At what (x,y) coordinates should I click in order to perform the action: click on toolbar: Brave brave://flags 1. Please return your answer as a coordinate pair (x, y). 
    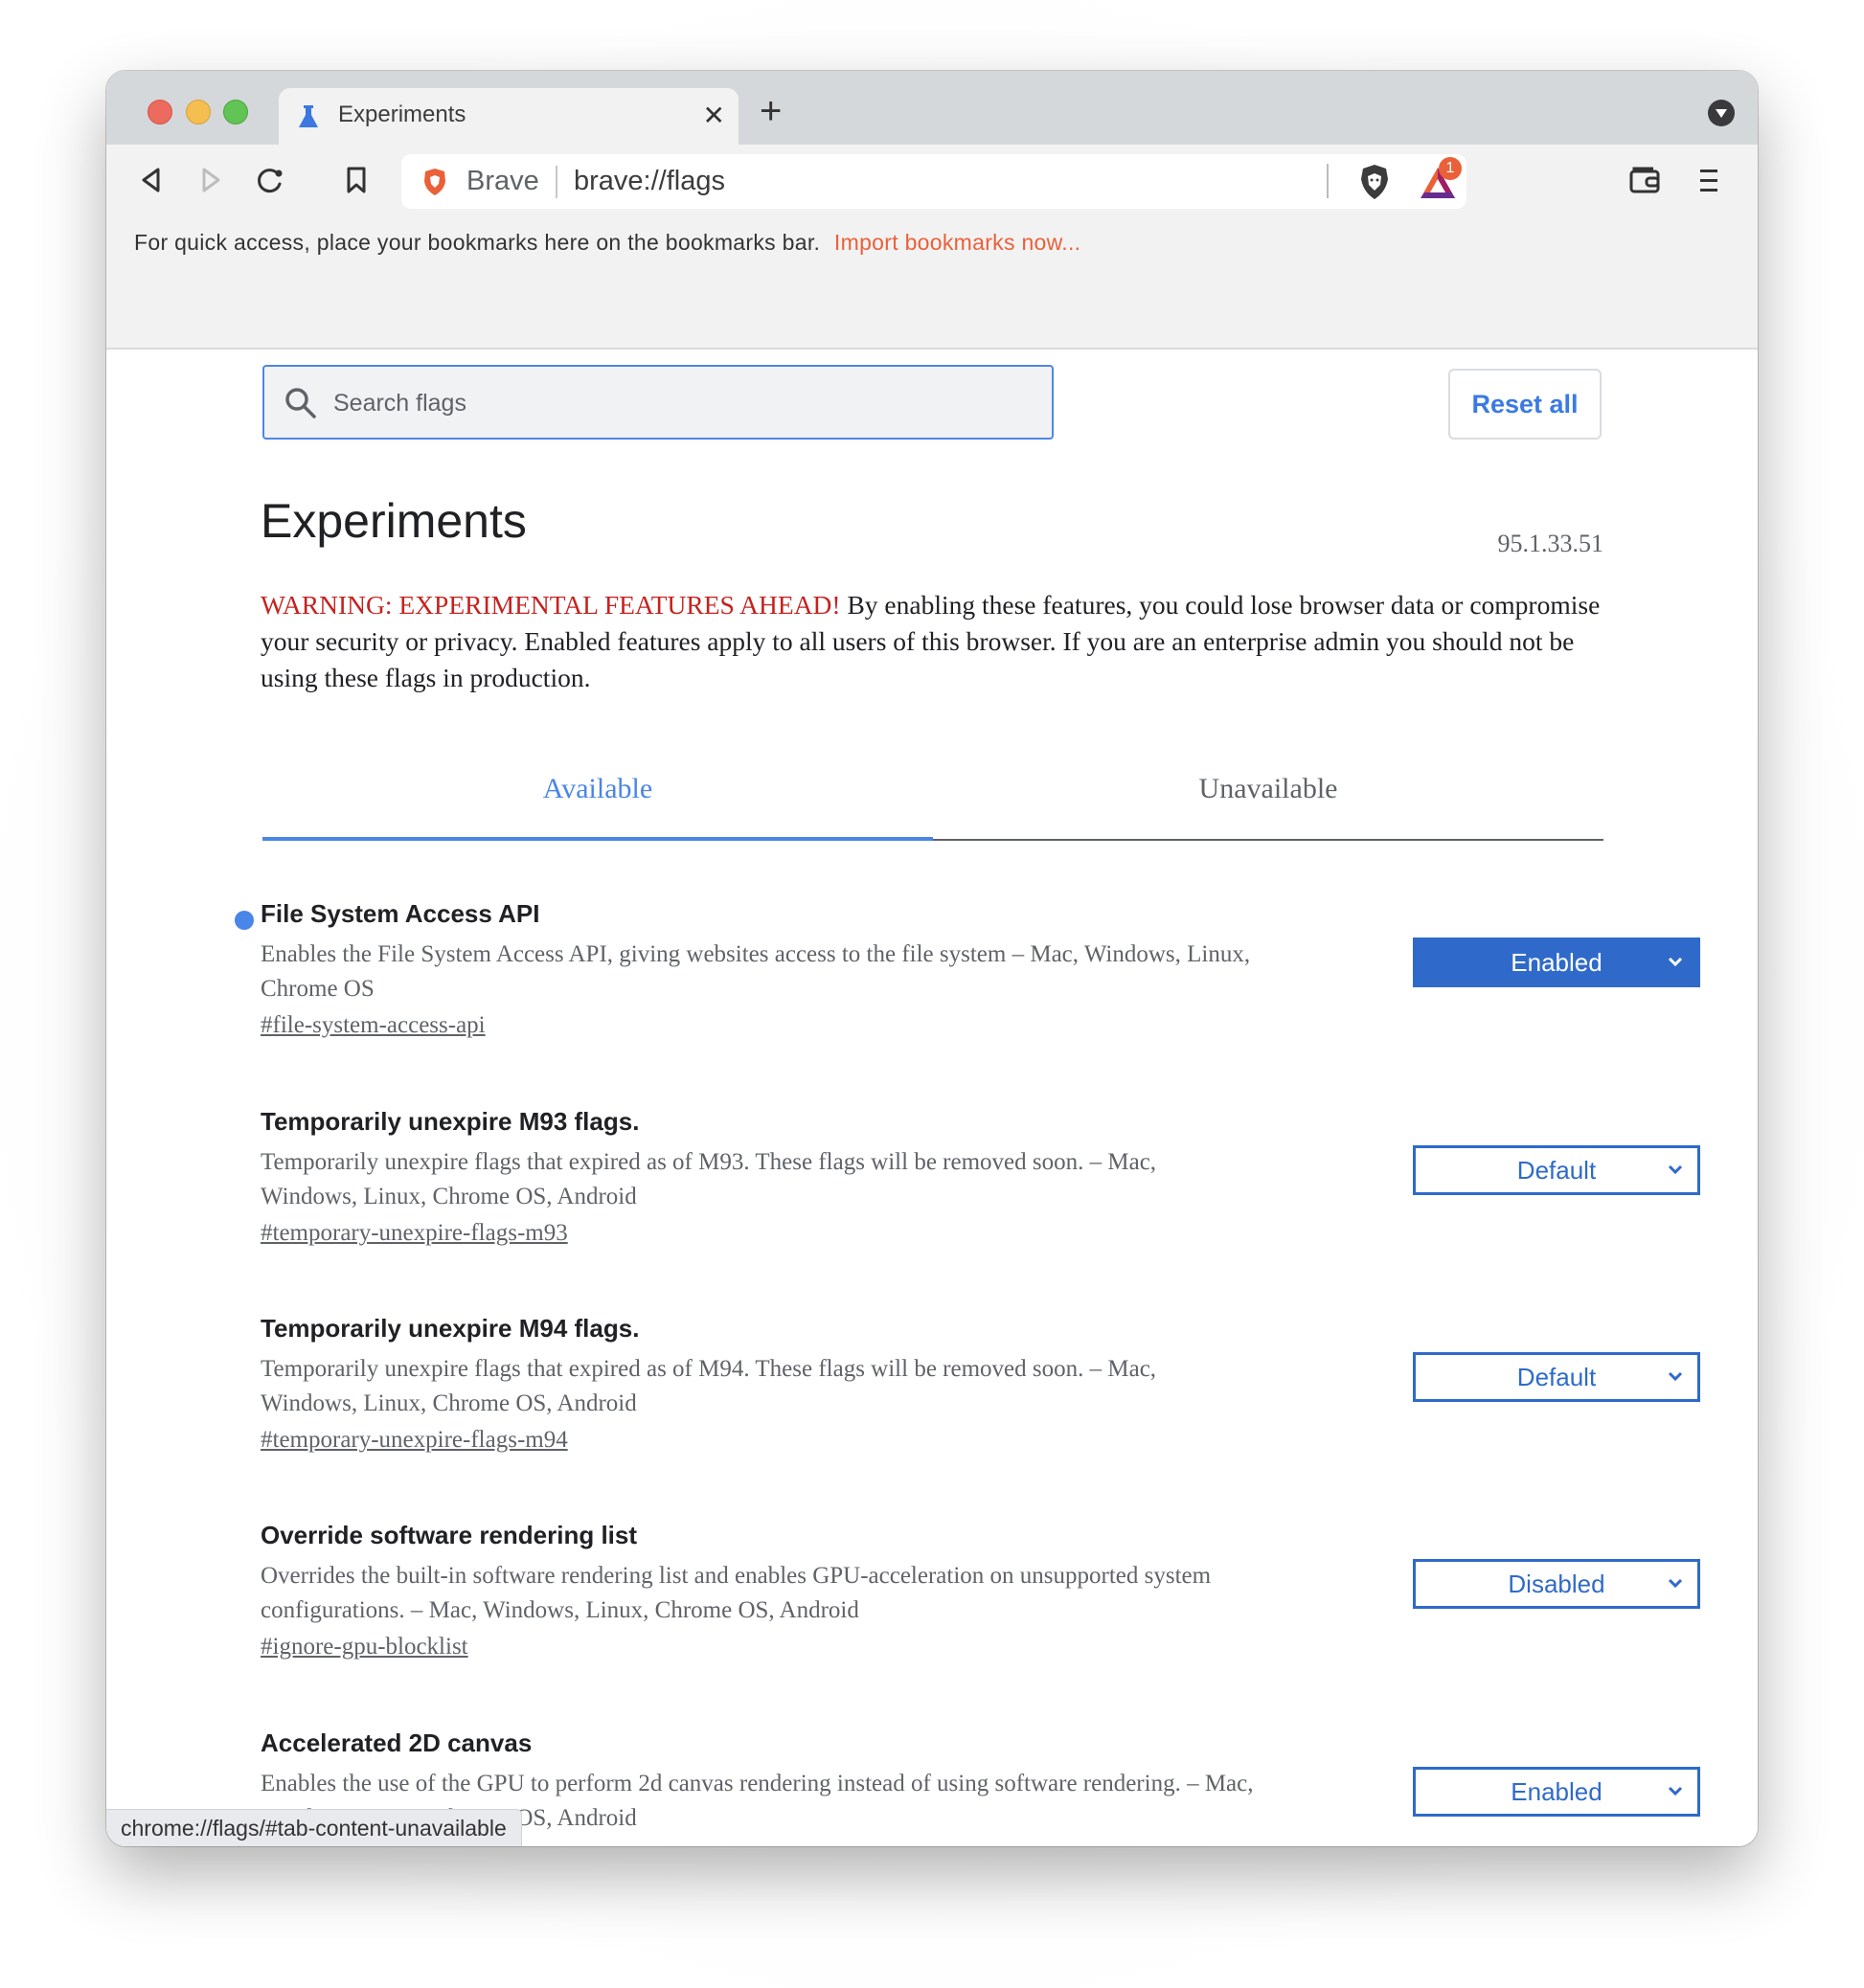
    Looking at the image, I should click on (932, 181).